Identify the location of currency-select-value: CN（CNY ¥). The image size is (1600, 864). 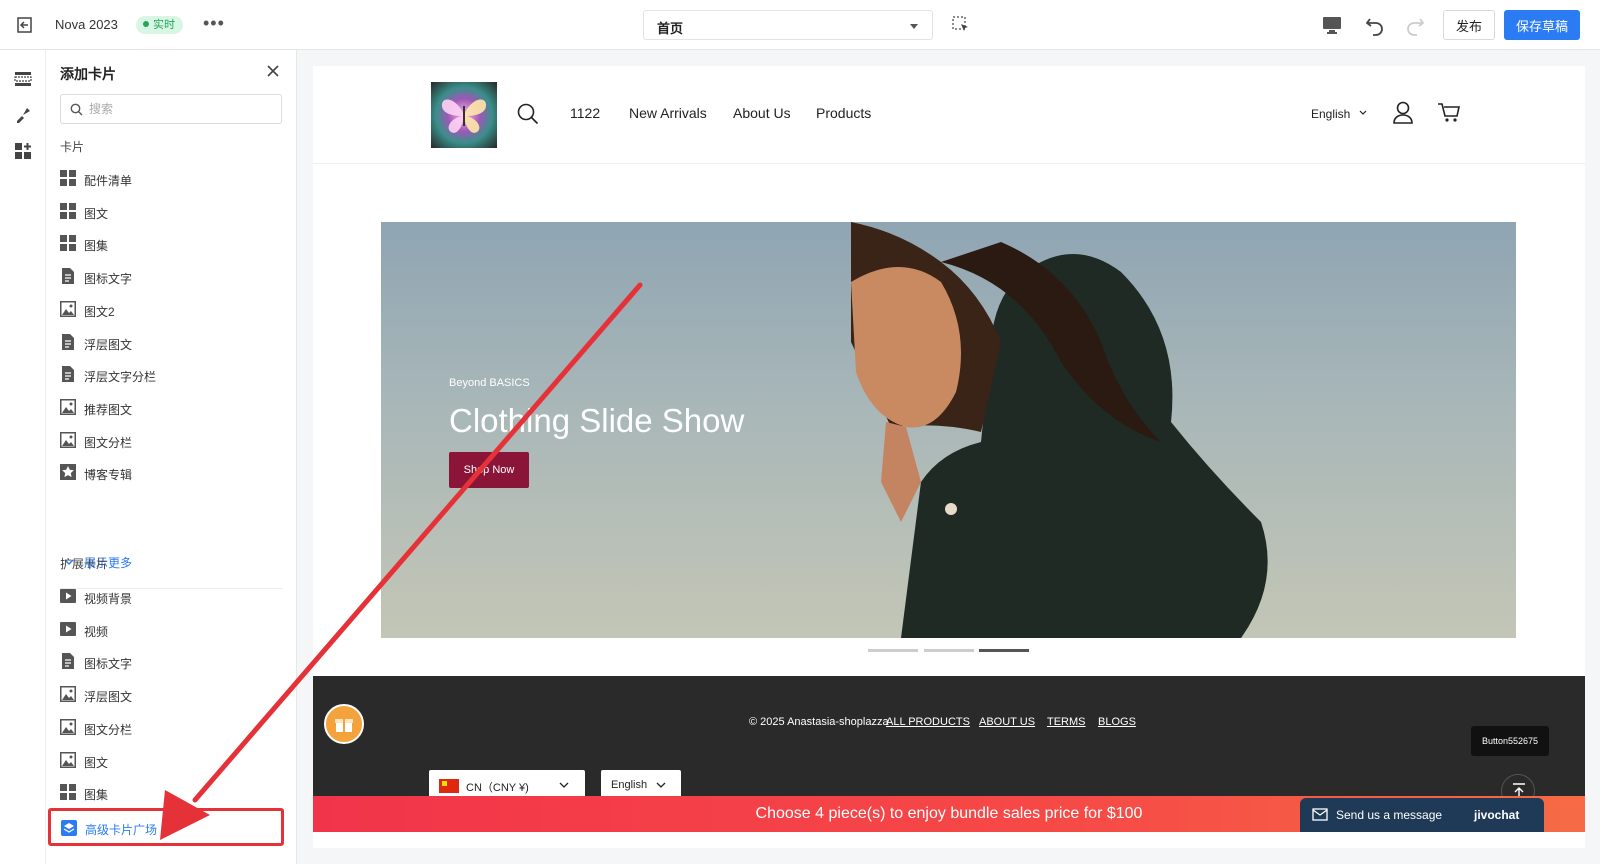
(497, 788).